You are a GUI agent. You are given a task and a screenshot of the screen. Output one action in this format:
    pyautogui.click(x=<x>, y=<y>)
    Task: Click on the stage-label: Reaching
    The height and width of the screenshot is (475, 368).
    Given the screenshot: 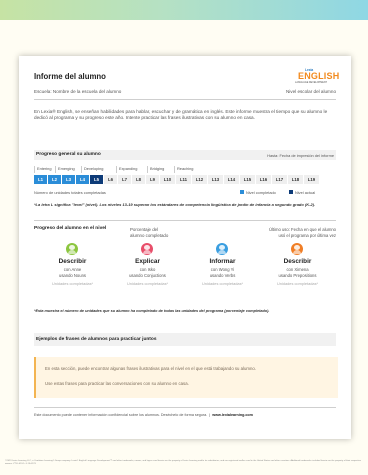 What is the action you would take?
    pyautogui.click(x=183, y=169)
    